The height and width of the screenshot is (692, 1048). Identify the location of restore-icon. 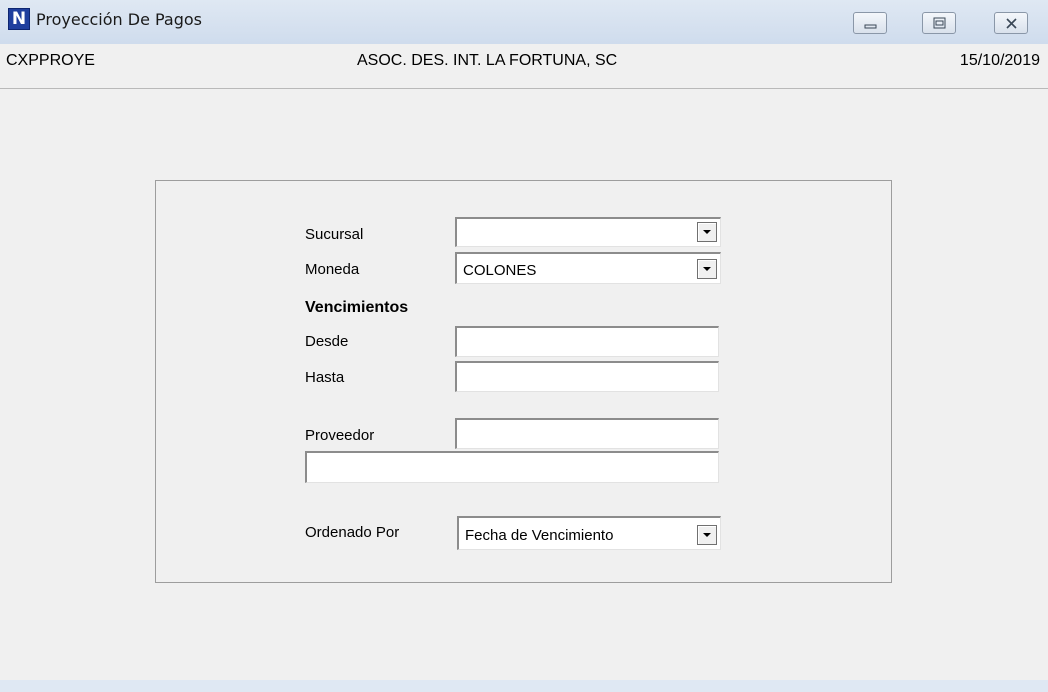
(939, 23).